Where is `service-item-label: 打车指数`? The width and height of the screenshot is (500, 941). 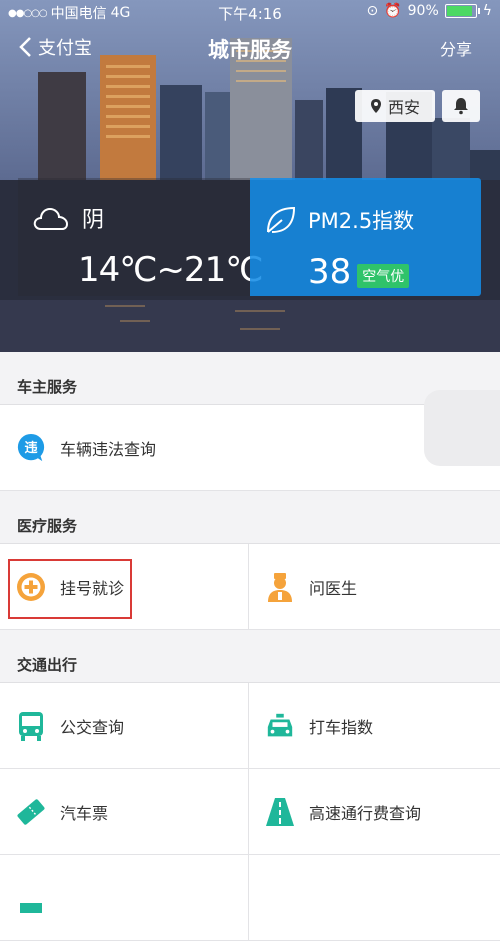 service-item-label: 打车指数 is located at coordinates (341, 727).